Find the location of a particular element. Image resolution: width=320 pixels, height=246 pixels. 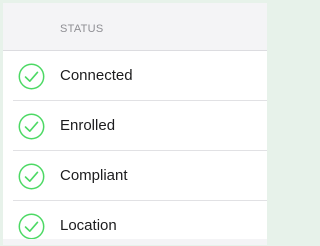

status-label: Enrolled is located at coordinates (88, 125).